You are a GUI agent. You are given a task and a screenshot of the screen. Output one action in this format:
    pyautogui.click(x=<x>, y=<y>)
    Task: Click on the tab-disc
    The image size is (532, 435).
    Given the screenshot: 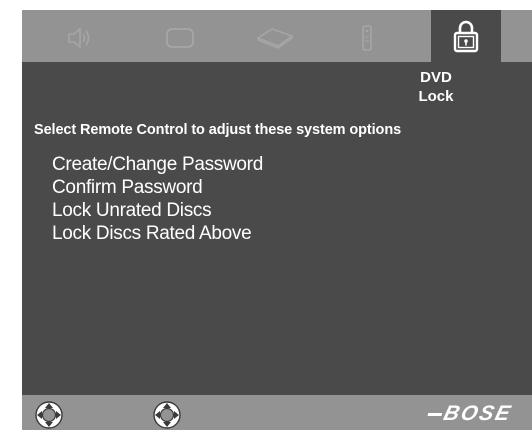 What is the action you would take?
    pyautogui.click(x=275, y=38)
    